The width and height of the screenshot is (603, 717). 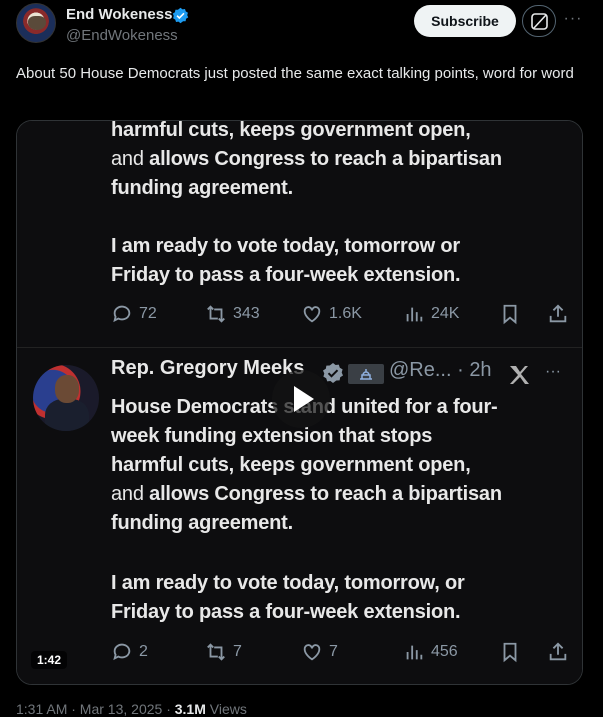 I want to click on video-upper-actions: 72 343 1.6K 24K, so click(x=341, y=314).